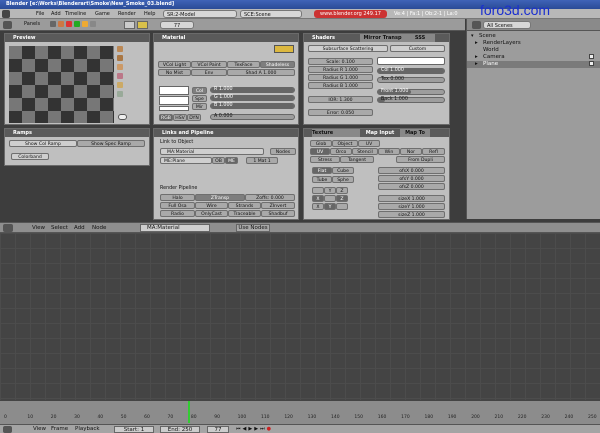 The image size is (600, 433). Describe the element at coordinates (256, 429) in the screenshot. I see `next-key-icon: ▶` at that location.